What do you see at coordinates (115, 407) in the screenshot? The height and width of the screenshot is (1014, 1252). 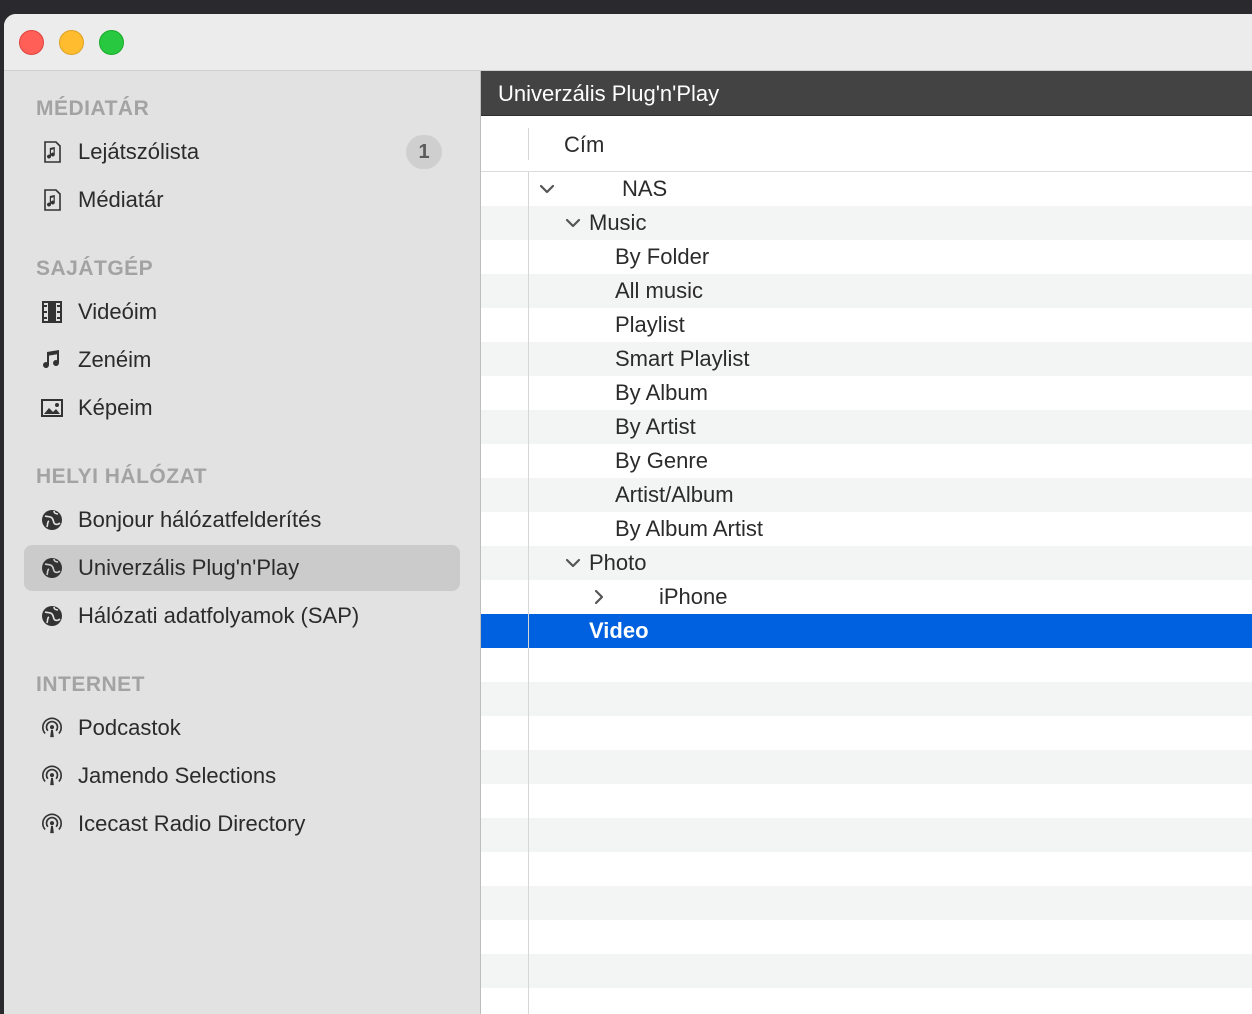 I see `sidebar-item-label: Képeim` at bounding box center [115, 407].